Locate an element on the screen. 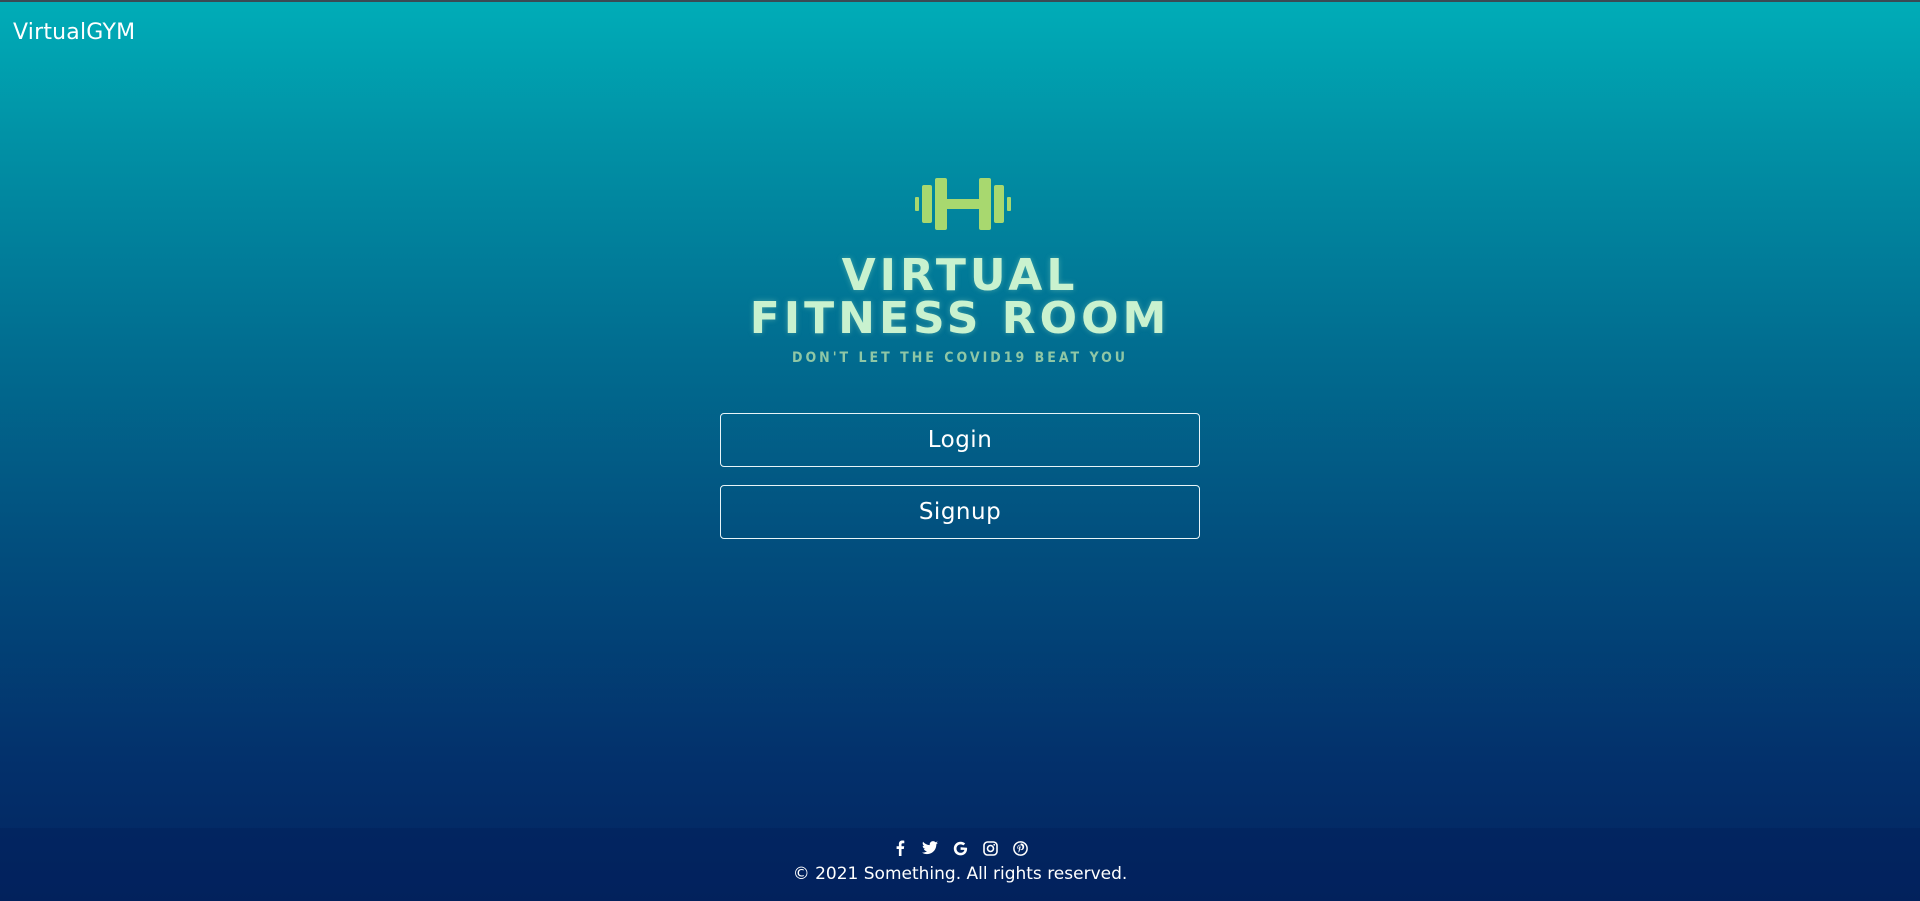 The width and height of the screenshot is (1920, 901). social-links is located at coordinates (960, 848).